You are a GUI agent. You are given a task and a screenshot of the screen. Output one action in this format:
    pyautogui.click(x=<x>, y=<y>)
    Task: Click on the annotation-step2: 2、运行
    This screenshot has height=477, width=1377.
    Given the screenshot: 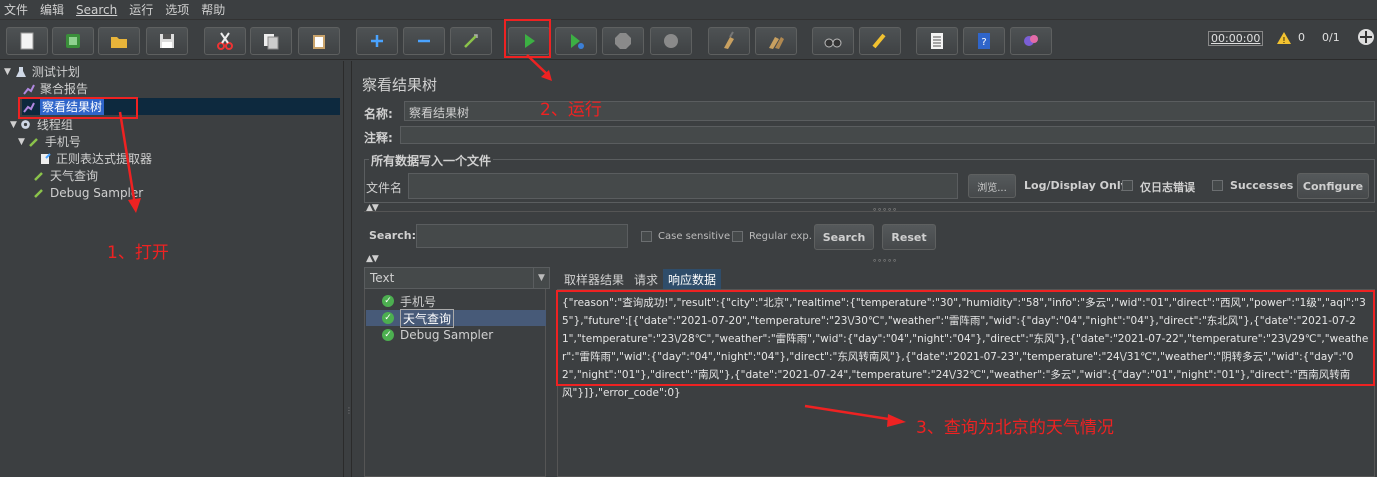 What is the action you would take?
    pyautogui.click(x=571, y=110)
    